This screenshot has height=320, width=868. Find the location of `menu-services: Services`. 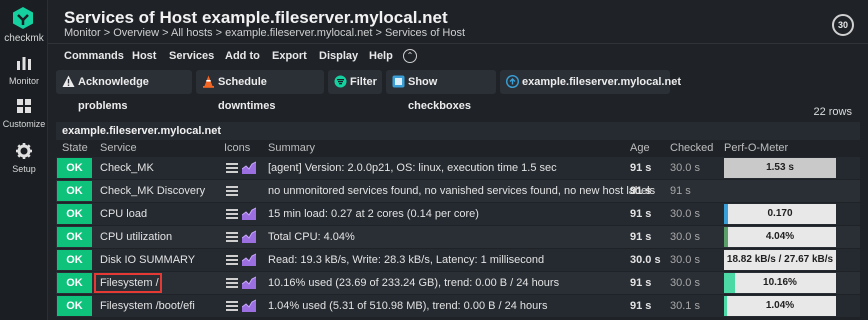

menu-services: Services is located at coordinates (191, 56).